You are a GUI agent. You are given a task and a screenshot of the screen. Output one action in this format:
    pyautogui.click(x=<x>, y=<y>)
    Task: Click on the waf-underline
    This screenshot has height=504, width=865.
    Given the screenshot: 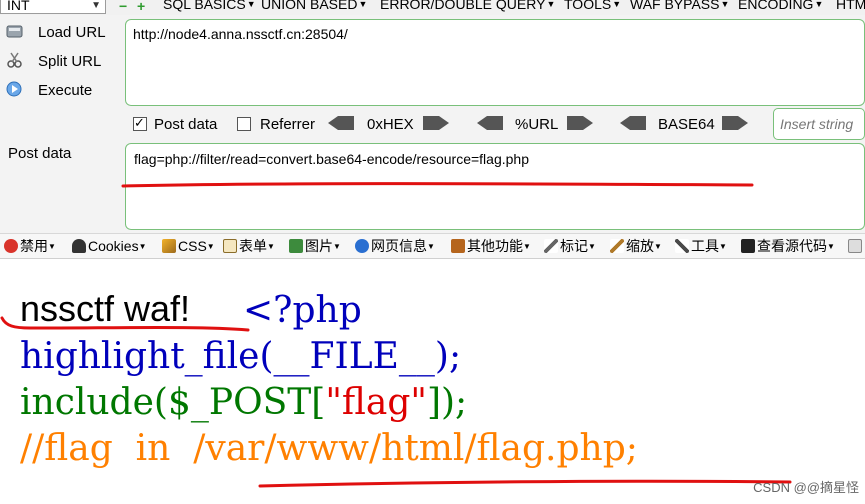 What is the action you would take?
    pyautogui.click(x=125, y=324)
    